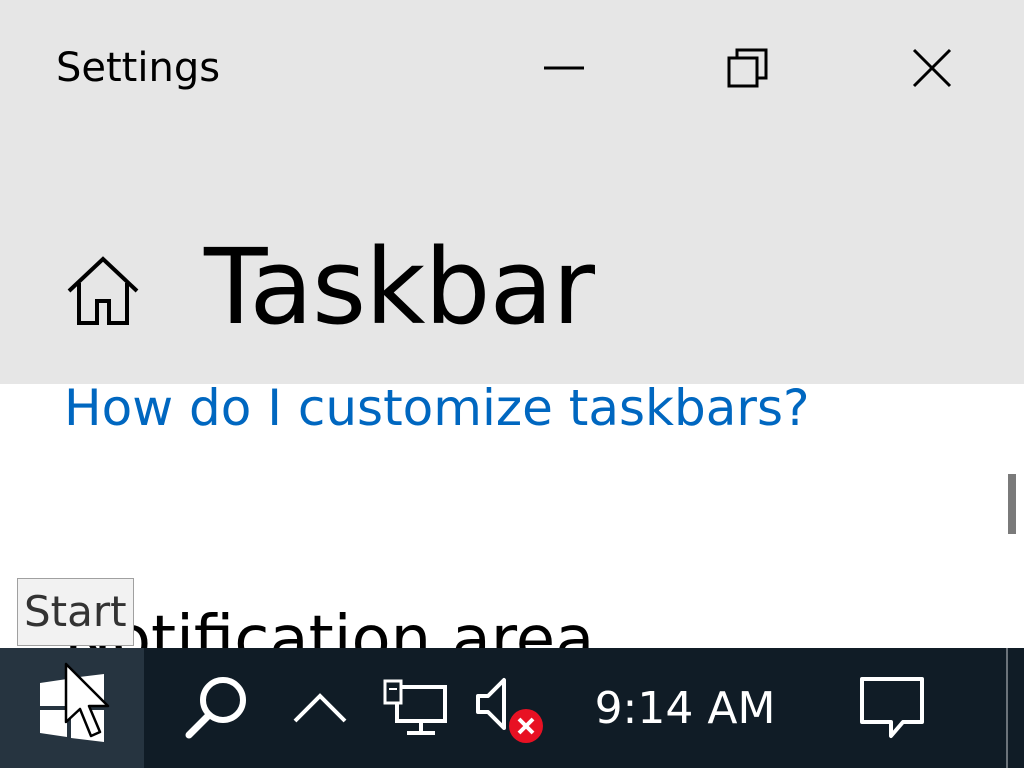 The width and height of the screenshot is (1024, 768). What do you see at coordinates (329, 625) in the screenshot?
I see `section-heading: Notification area` at bounding box center [329, 625].